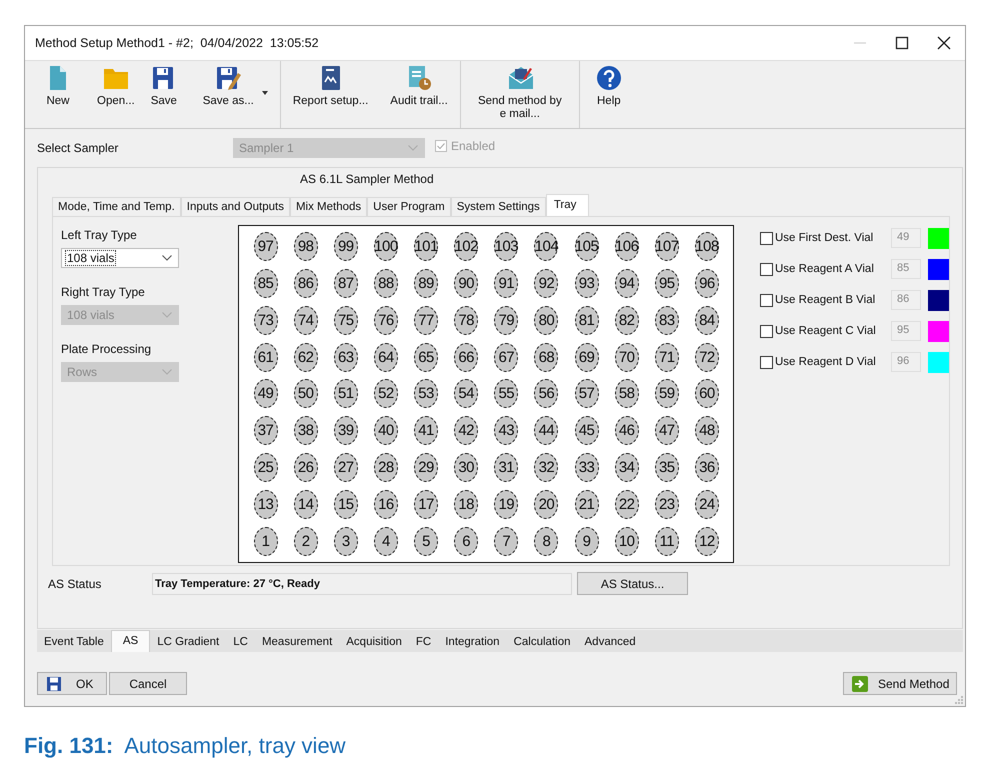  What do you see at coordinates (706, 283) in the screenshot?
I see `vial-position: 96` at bounding box center [706, 283].